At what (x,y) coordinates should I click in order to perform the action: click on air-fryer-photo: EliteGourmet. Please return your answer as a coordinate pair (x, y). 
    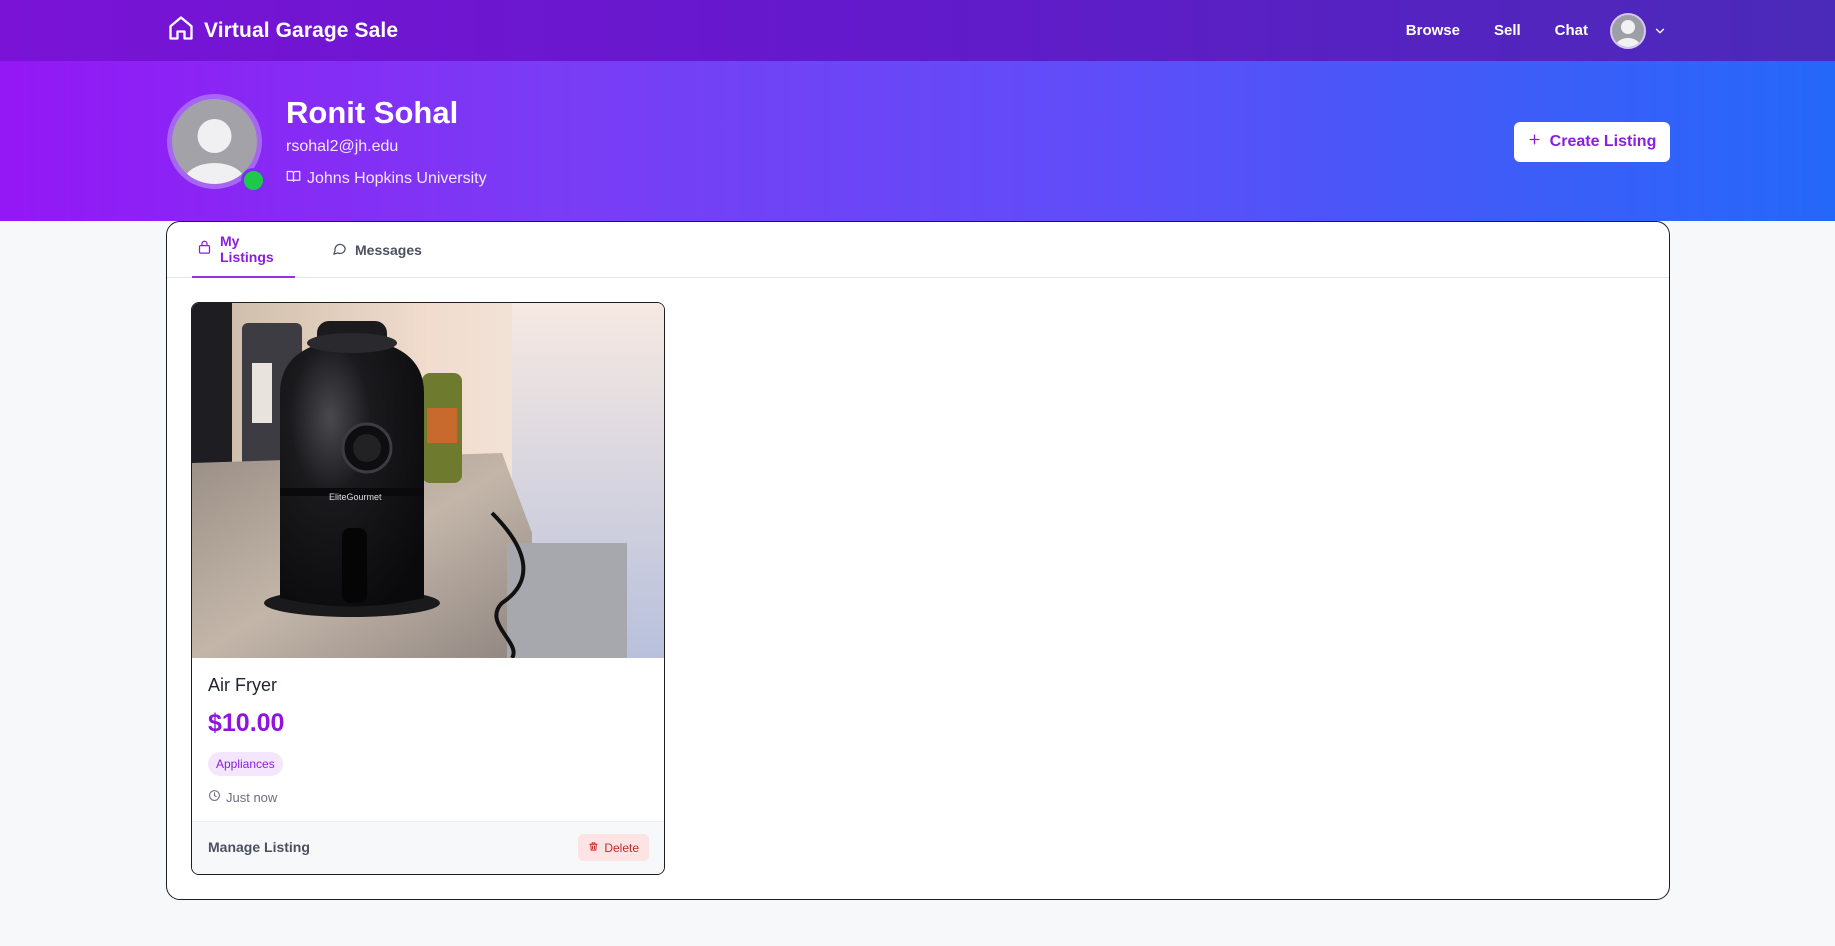
    Looking at the image, I should click on (428, 480).